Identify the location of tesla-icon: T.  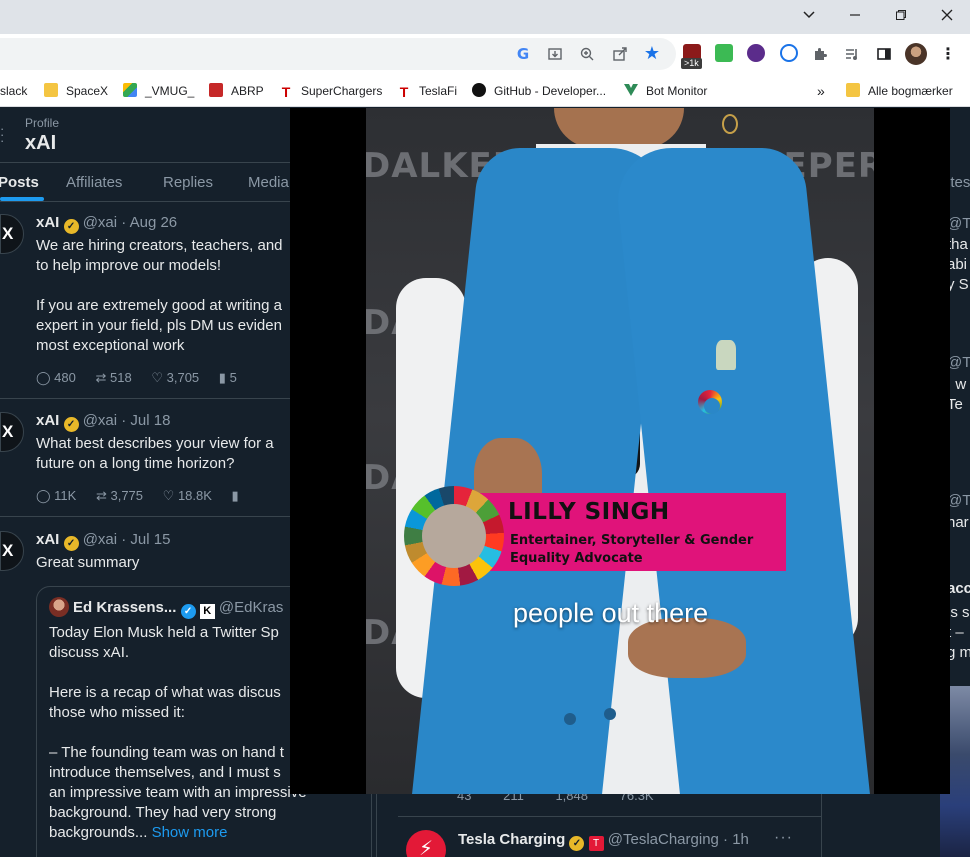
(286, 92).